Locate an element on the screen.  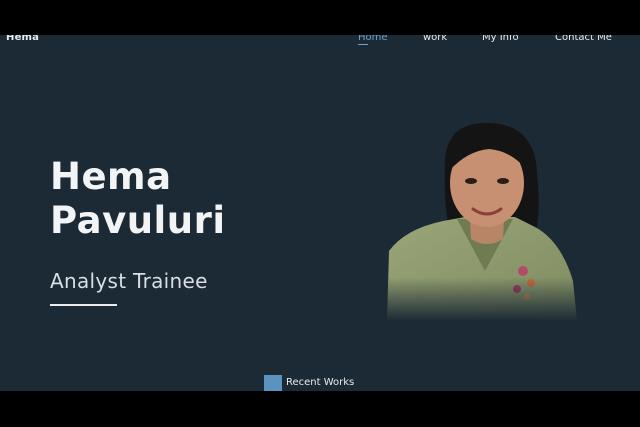
role-underline is located at coordinates (83, 305).